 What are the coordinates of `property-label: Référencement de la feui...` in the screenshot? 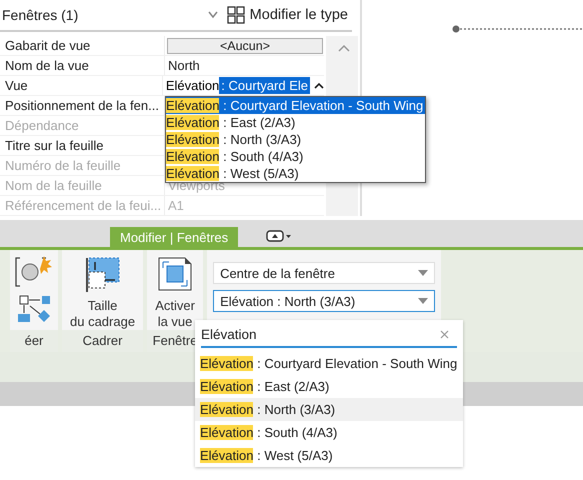 It's located at (82, 205).